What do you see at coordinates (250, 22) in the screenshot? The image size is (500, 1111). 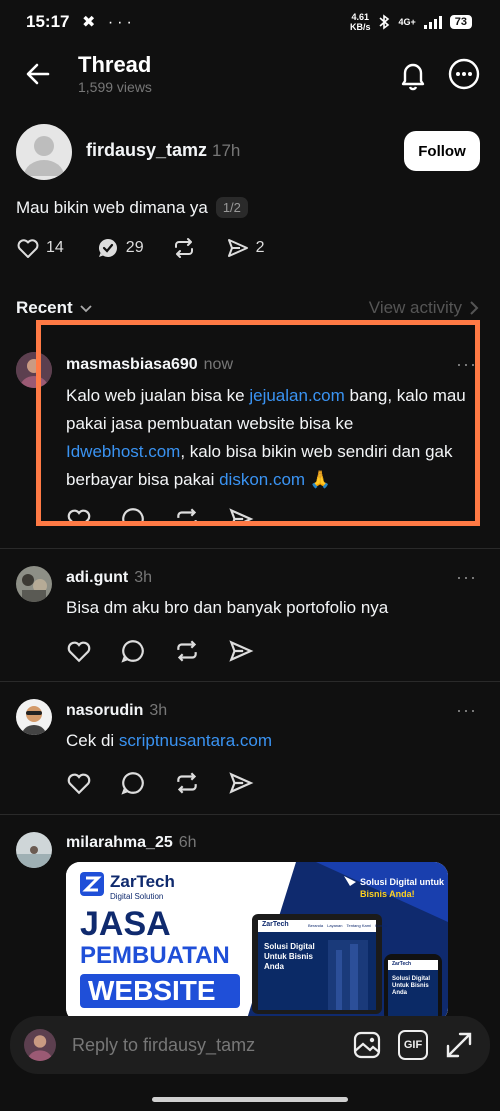 I see `status-bar: 15:17 ✖ ··· 4.61 KB/s 4G+ 73` at bounding box center [250, 22].